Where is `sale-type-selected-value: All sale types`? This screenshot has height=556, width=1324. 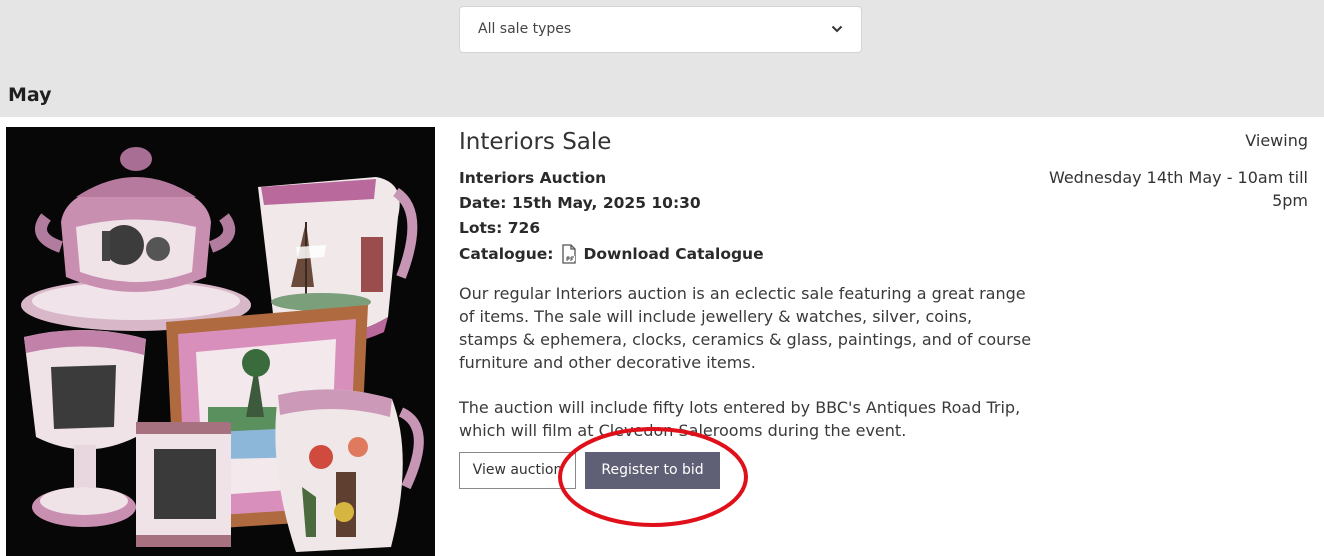
sale-type-selected-value: All sale types is located at coordinates (525, 29).